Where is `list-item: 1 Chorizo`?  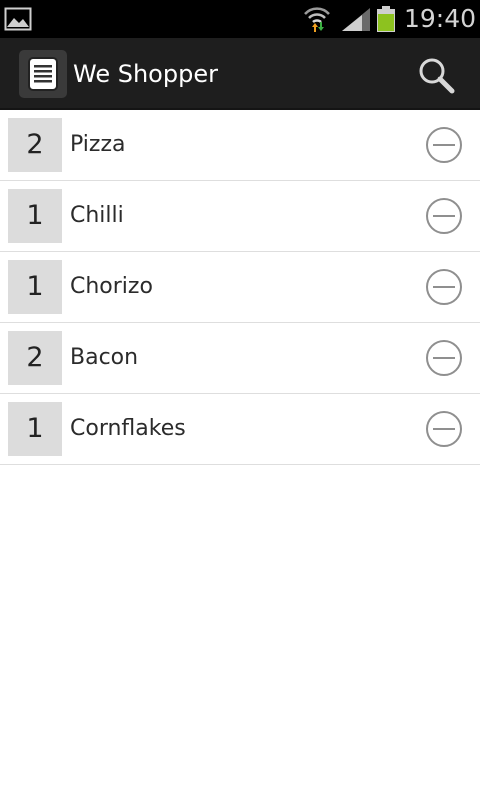 list-item: 1 Chorizo is located at coordinates (240, 287).